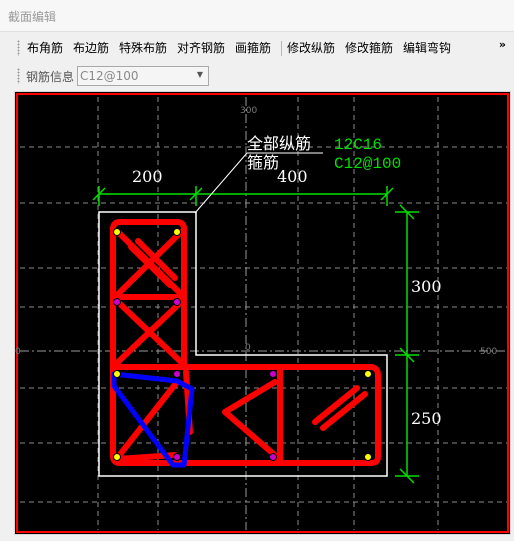 The width and height of the screenshot is (514, 541). What do you see at coordinates (263, 162) in the screenshot?
I see `stirrup-label: 箍筋` at bounding box center [263, 162].